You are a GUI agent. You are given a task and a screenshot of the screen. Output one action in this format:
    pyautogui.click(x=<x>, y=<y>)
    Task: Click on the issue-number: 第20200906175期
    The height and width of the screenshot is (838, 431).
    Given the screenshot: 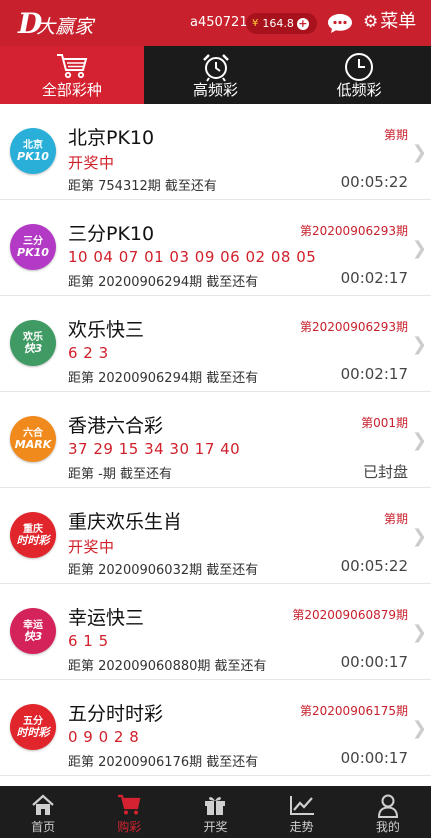 What is the action you would take?
    pyautogui.click(x=354, y=711)
    